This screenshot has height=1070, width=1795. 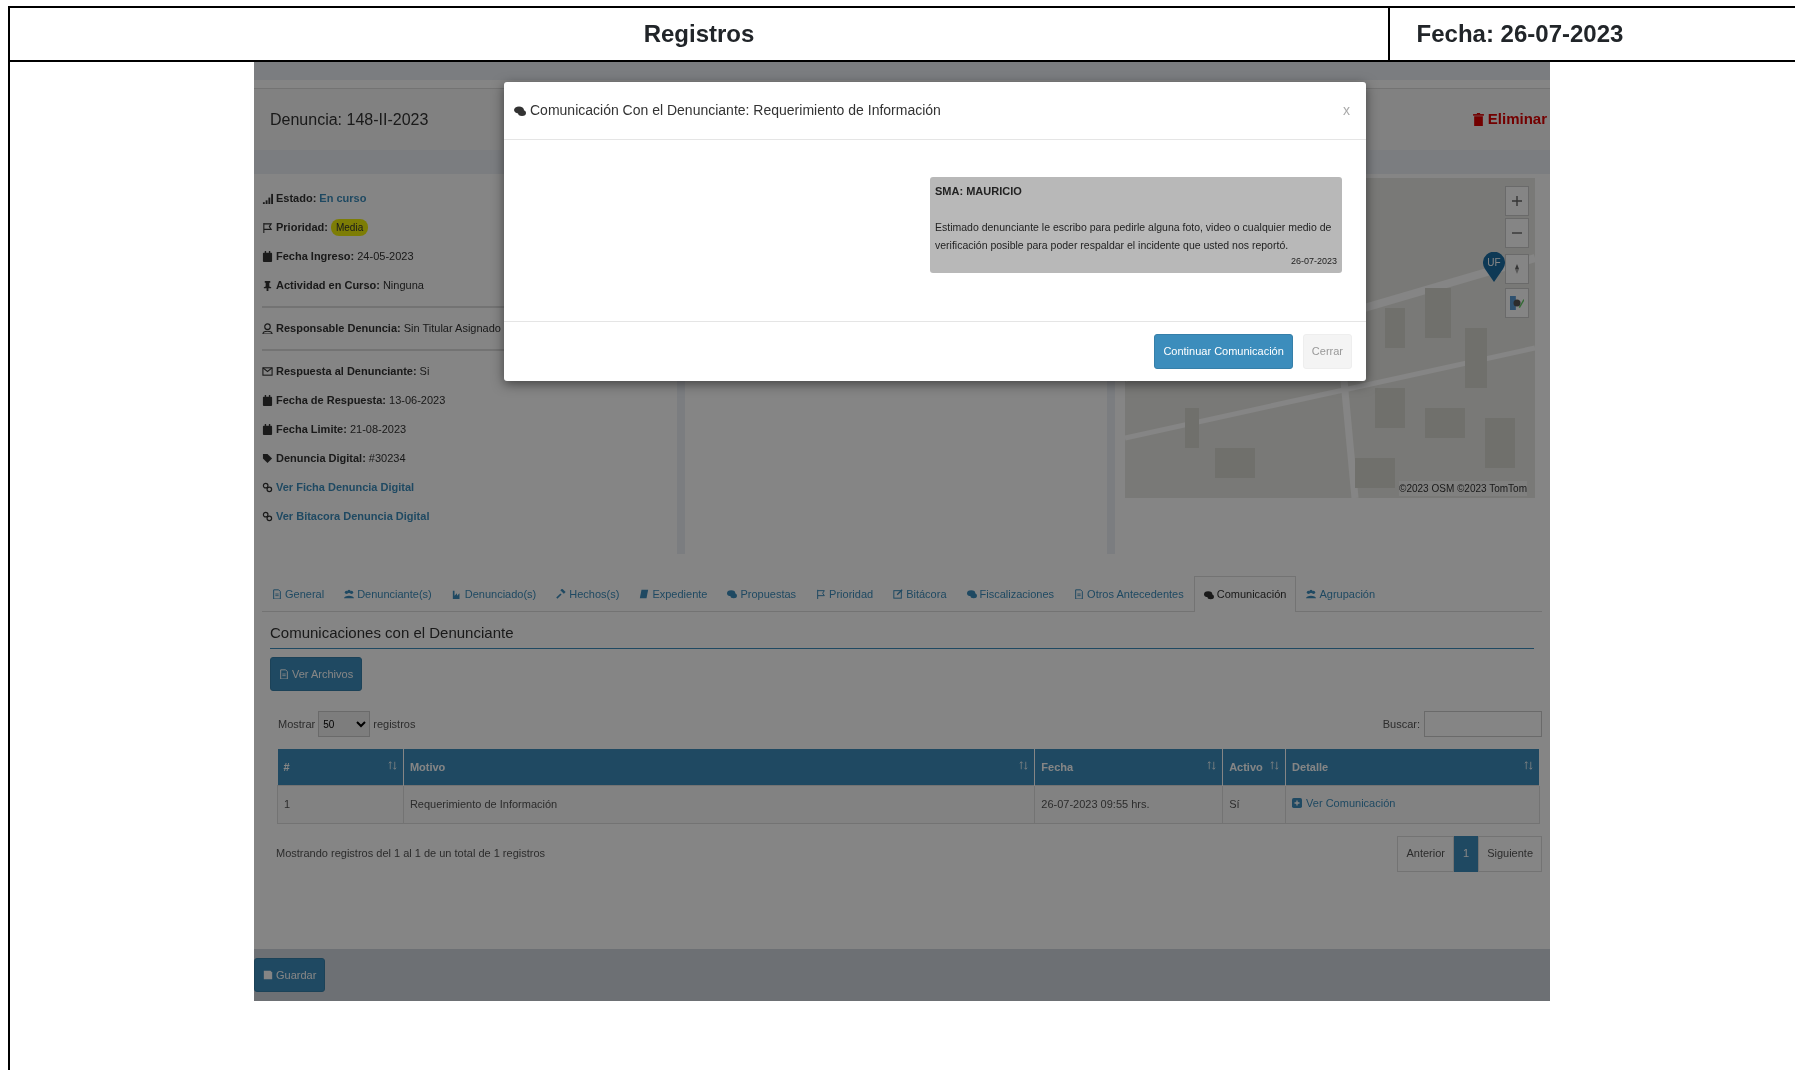 What do you see at coordinates (340, 767) in the screenshot?
I see `column-header: #` at bounding box center [340, 767].